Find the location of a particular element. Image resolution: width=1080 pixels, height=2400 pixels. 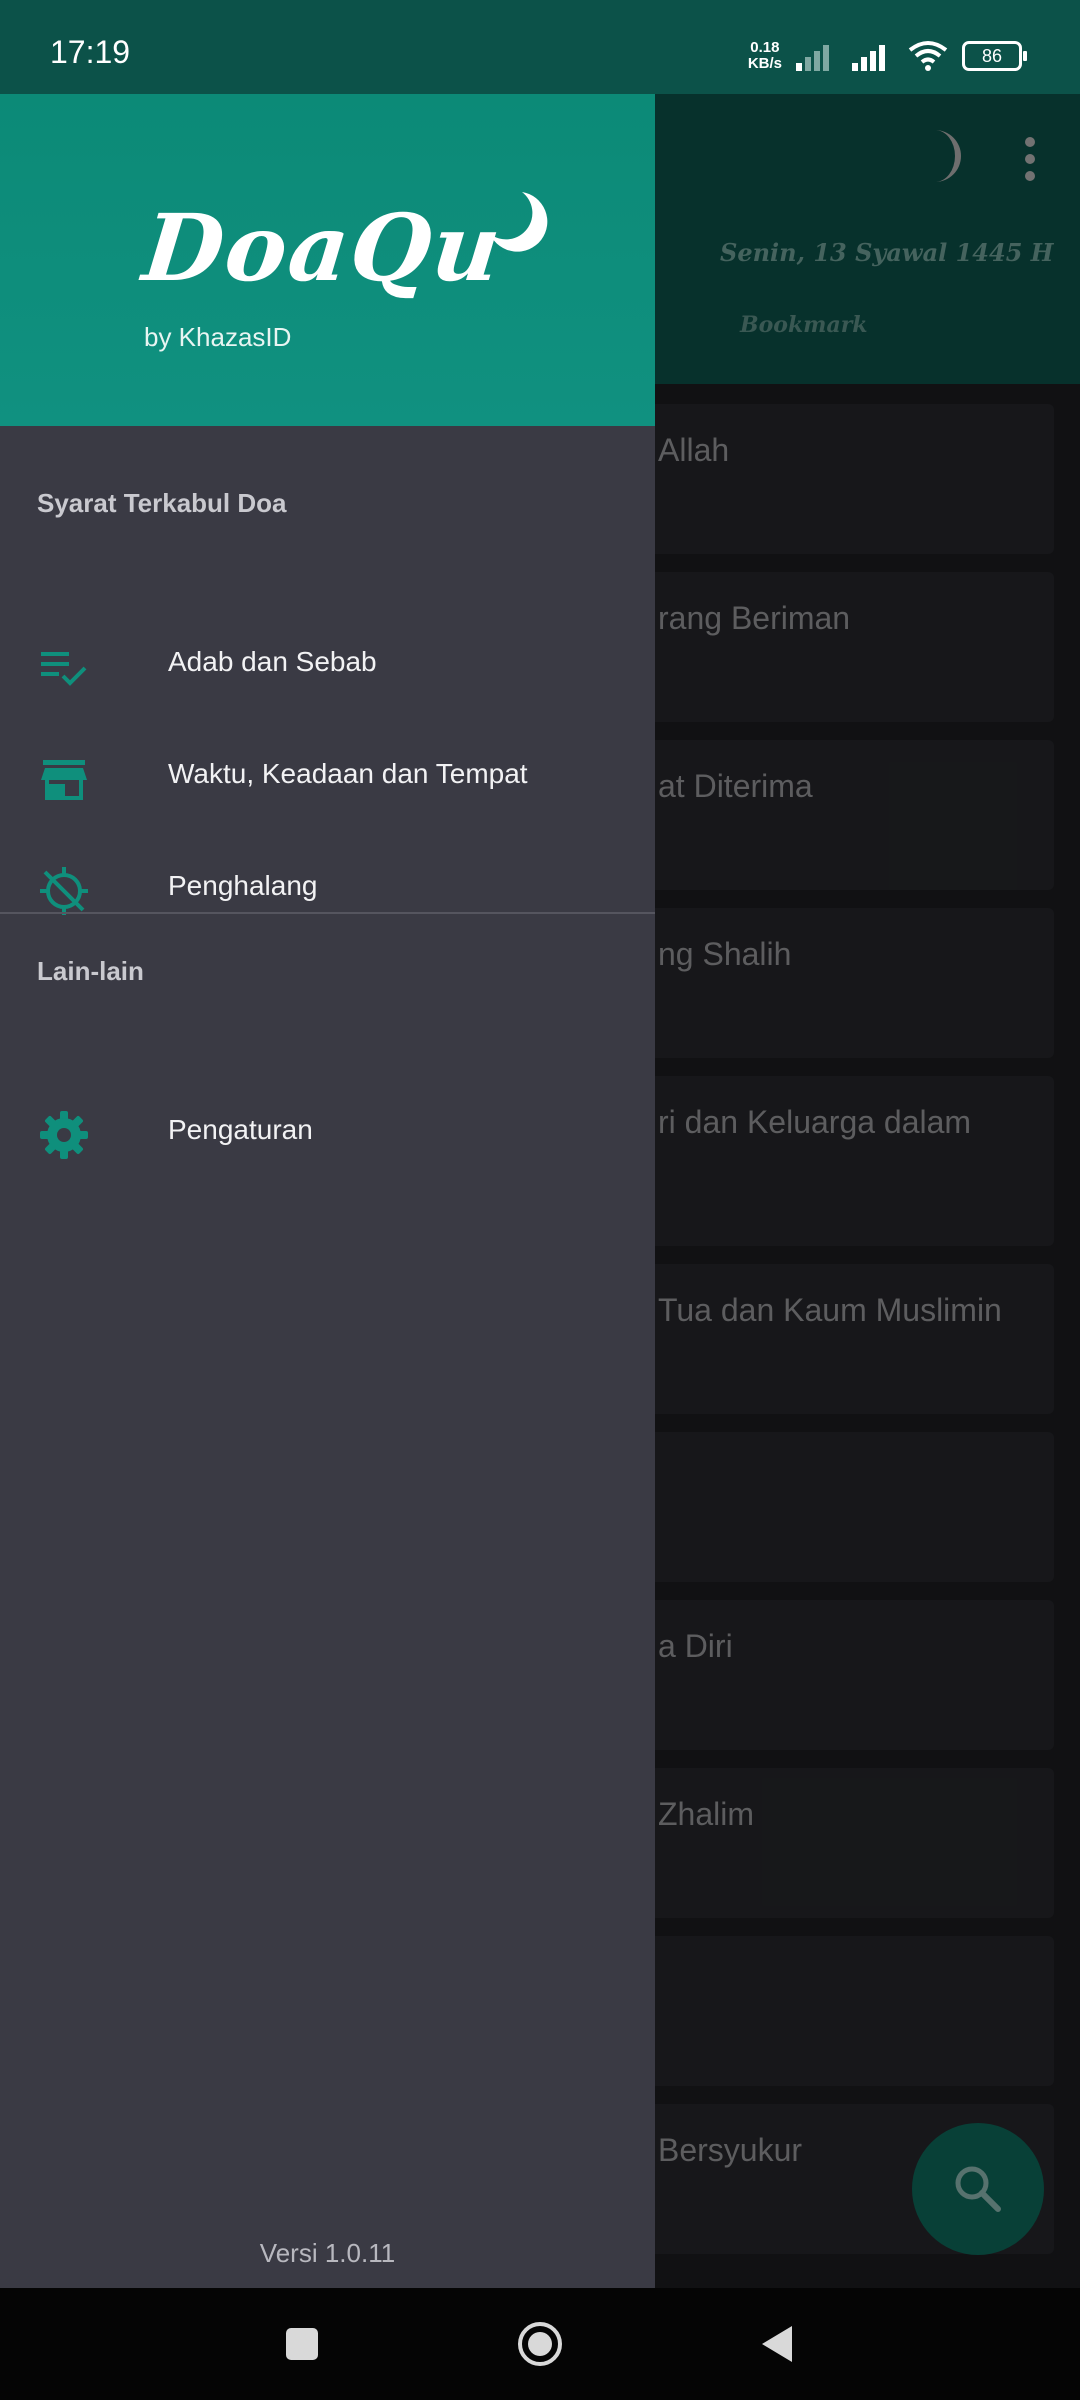

drawer-item-penghalang: Penghalang is located at coordinates (327, 888).